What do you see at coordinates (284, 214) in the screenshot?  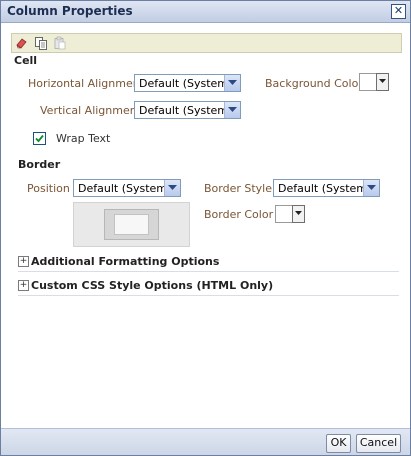 I see `border-color-swatch` at bounding box center [284, 214].